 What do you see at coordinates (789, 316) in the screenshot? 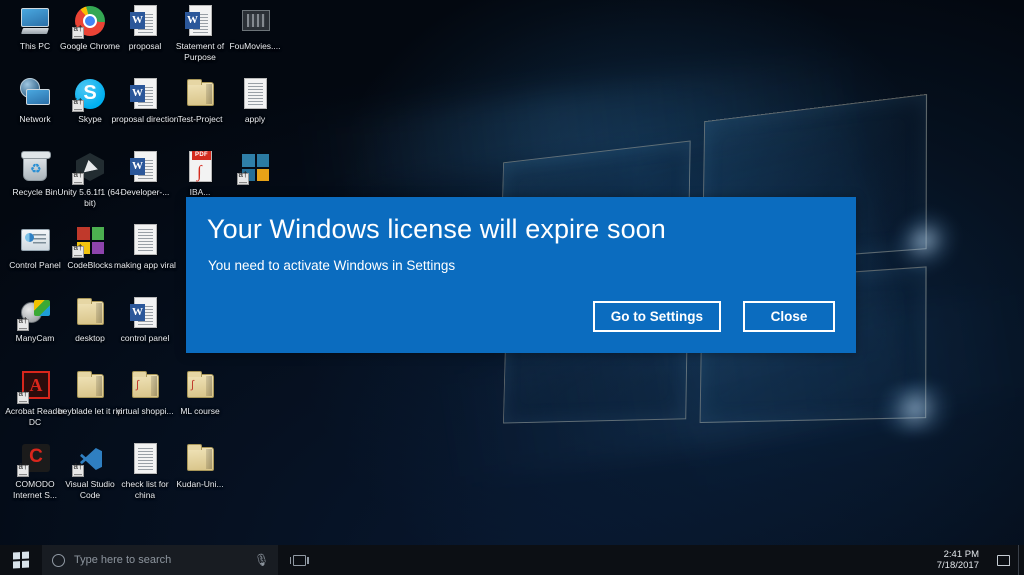
I see `close-button: Close` at bounding box center [789, 316].